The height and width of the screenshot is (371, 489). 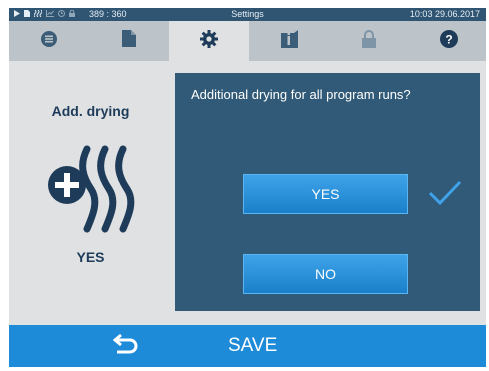 I want to click on setting-title: Add. drying, so click(x=90, y=111).